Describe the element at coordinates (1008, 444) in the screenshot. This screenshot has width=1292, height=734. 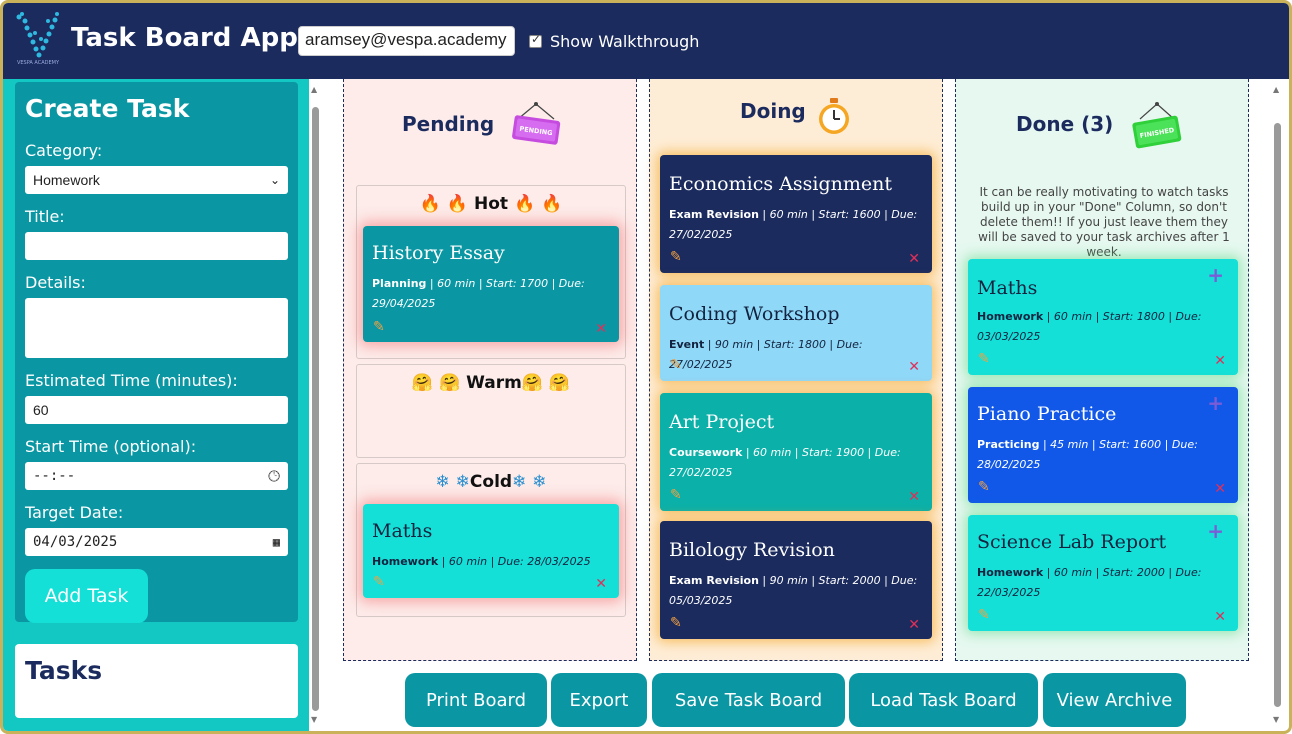
I see `task-category: Practicing` at that location.